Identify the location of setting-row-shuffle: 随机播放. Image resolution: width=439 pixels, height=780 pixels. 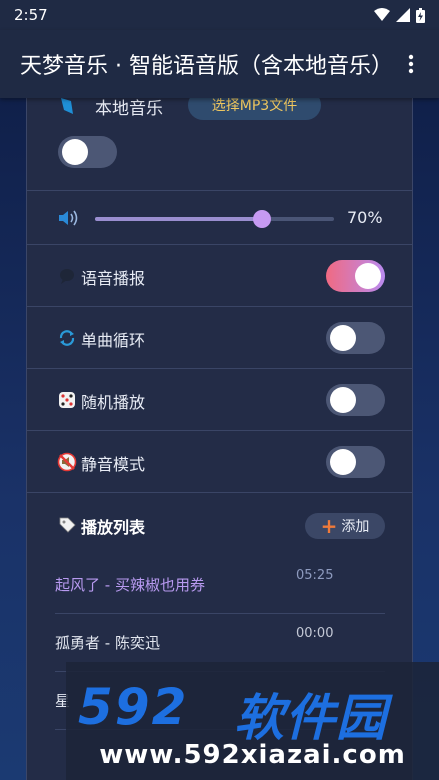
(219, 400).